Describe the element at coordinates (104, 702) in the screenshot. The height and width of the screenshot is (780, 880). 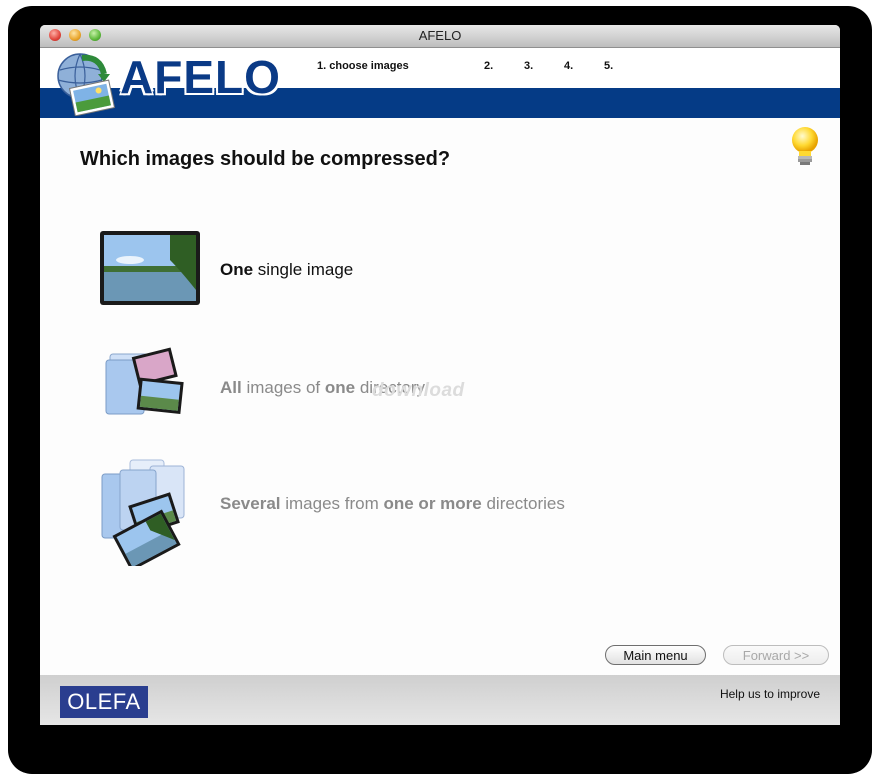
I see `olefa-logo: OLEFA` at that location.